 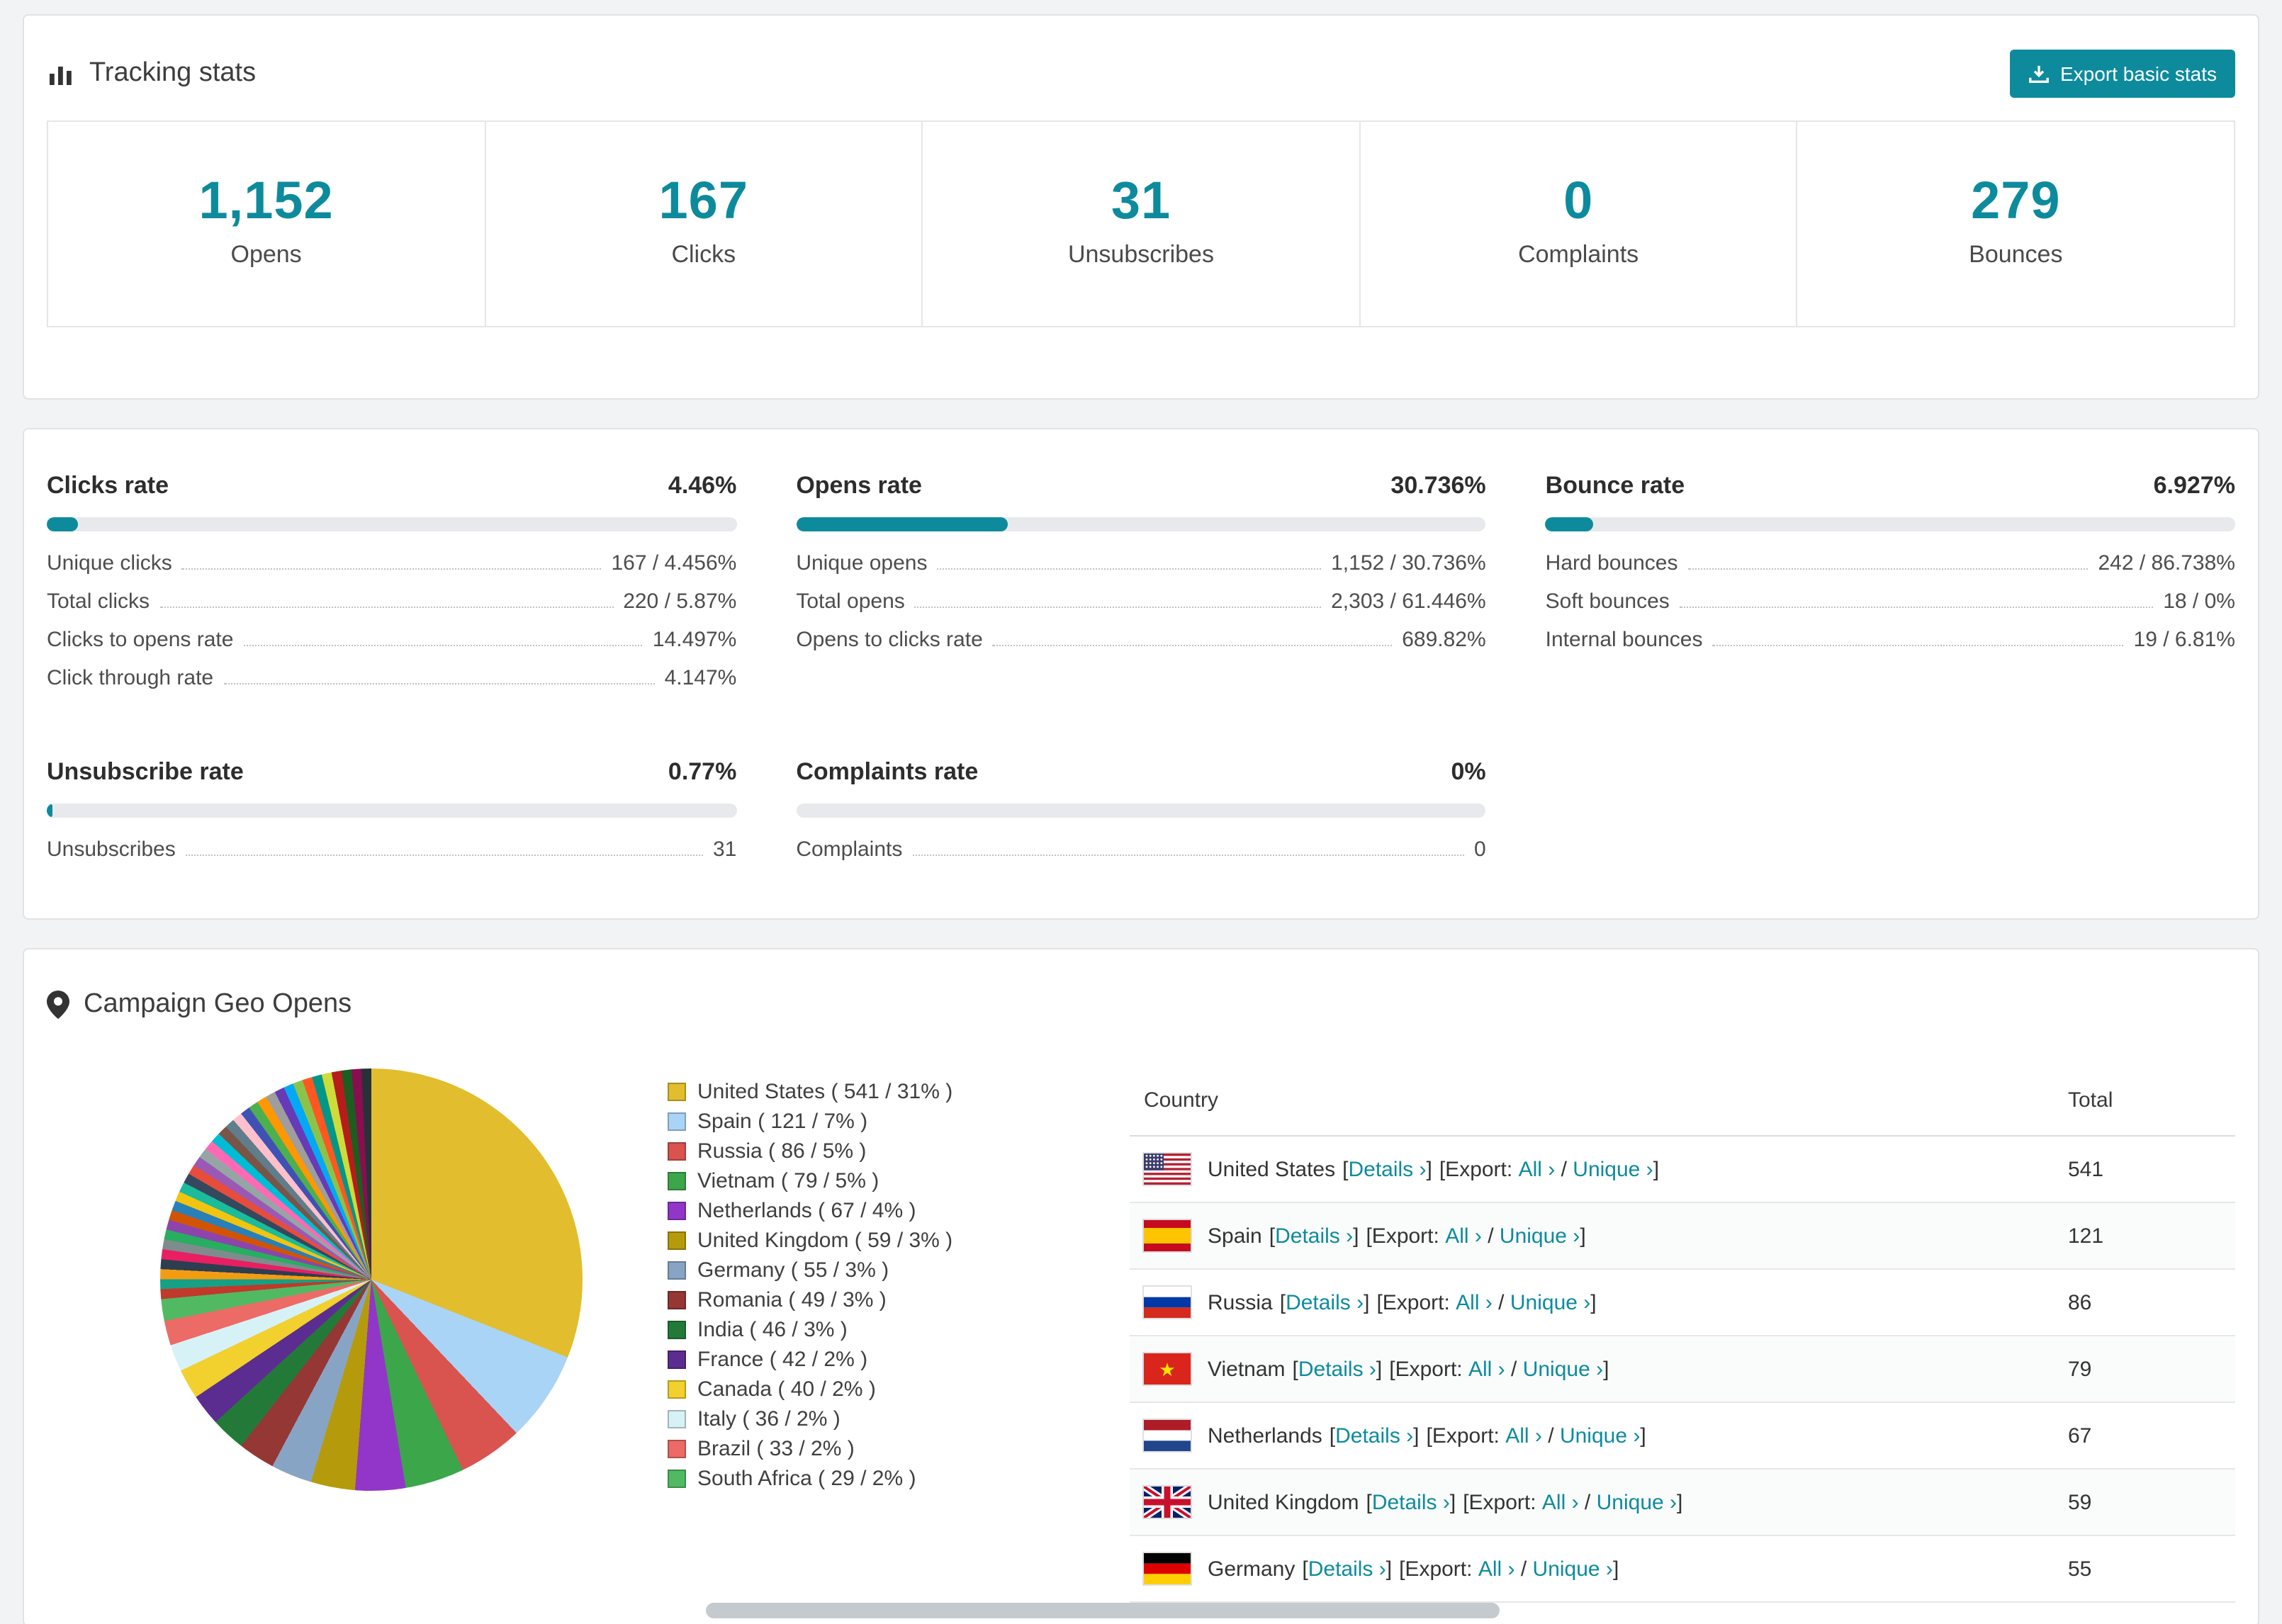 What do you see at coordinates (392, 678) in the screenshot?
I see `rate-metric-row: Click through rate 4.147%` at bounding box center [392, 678].